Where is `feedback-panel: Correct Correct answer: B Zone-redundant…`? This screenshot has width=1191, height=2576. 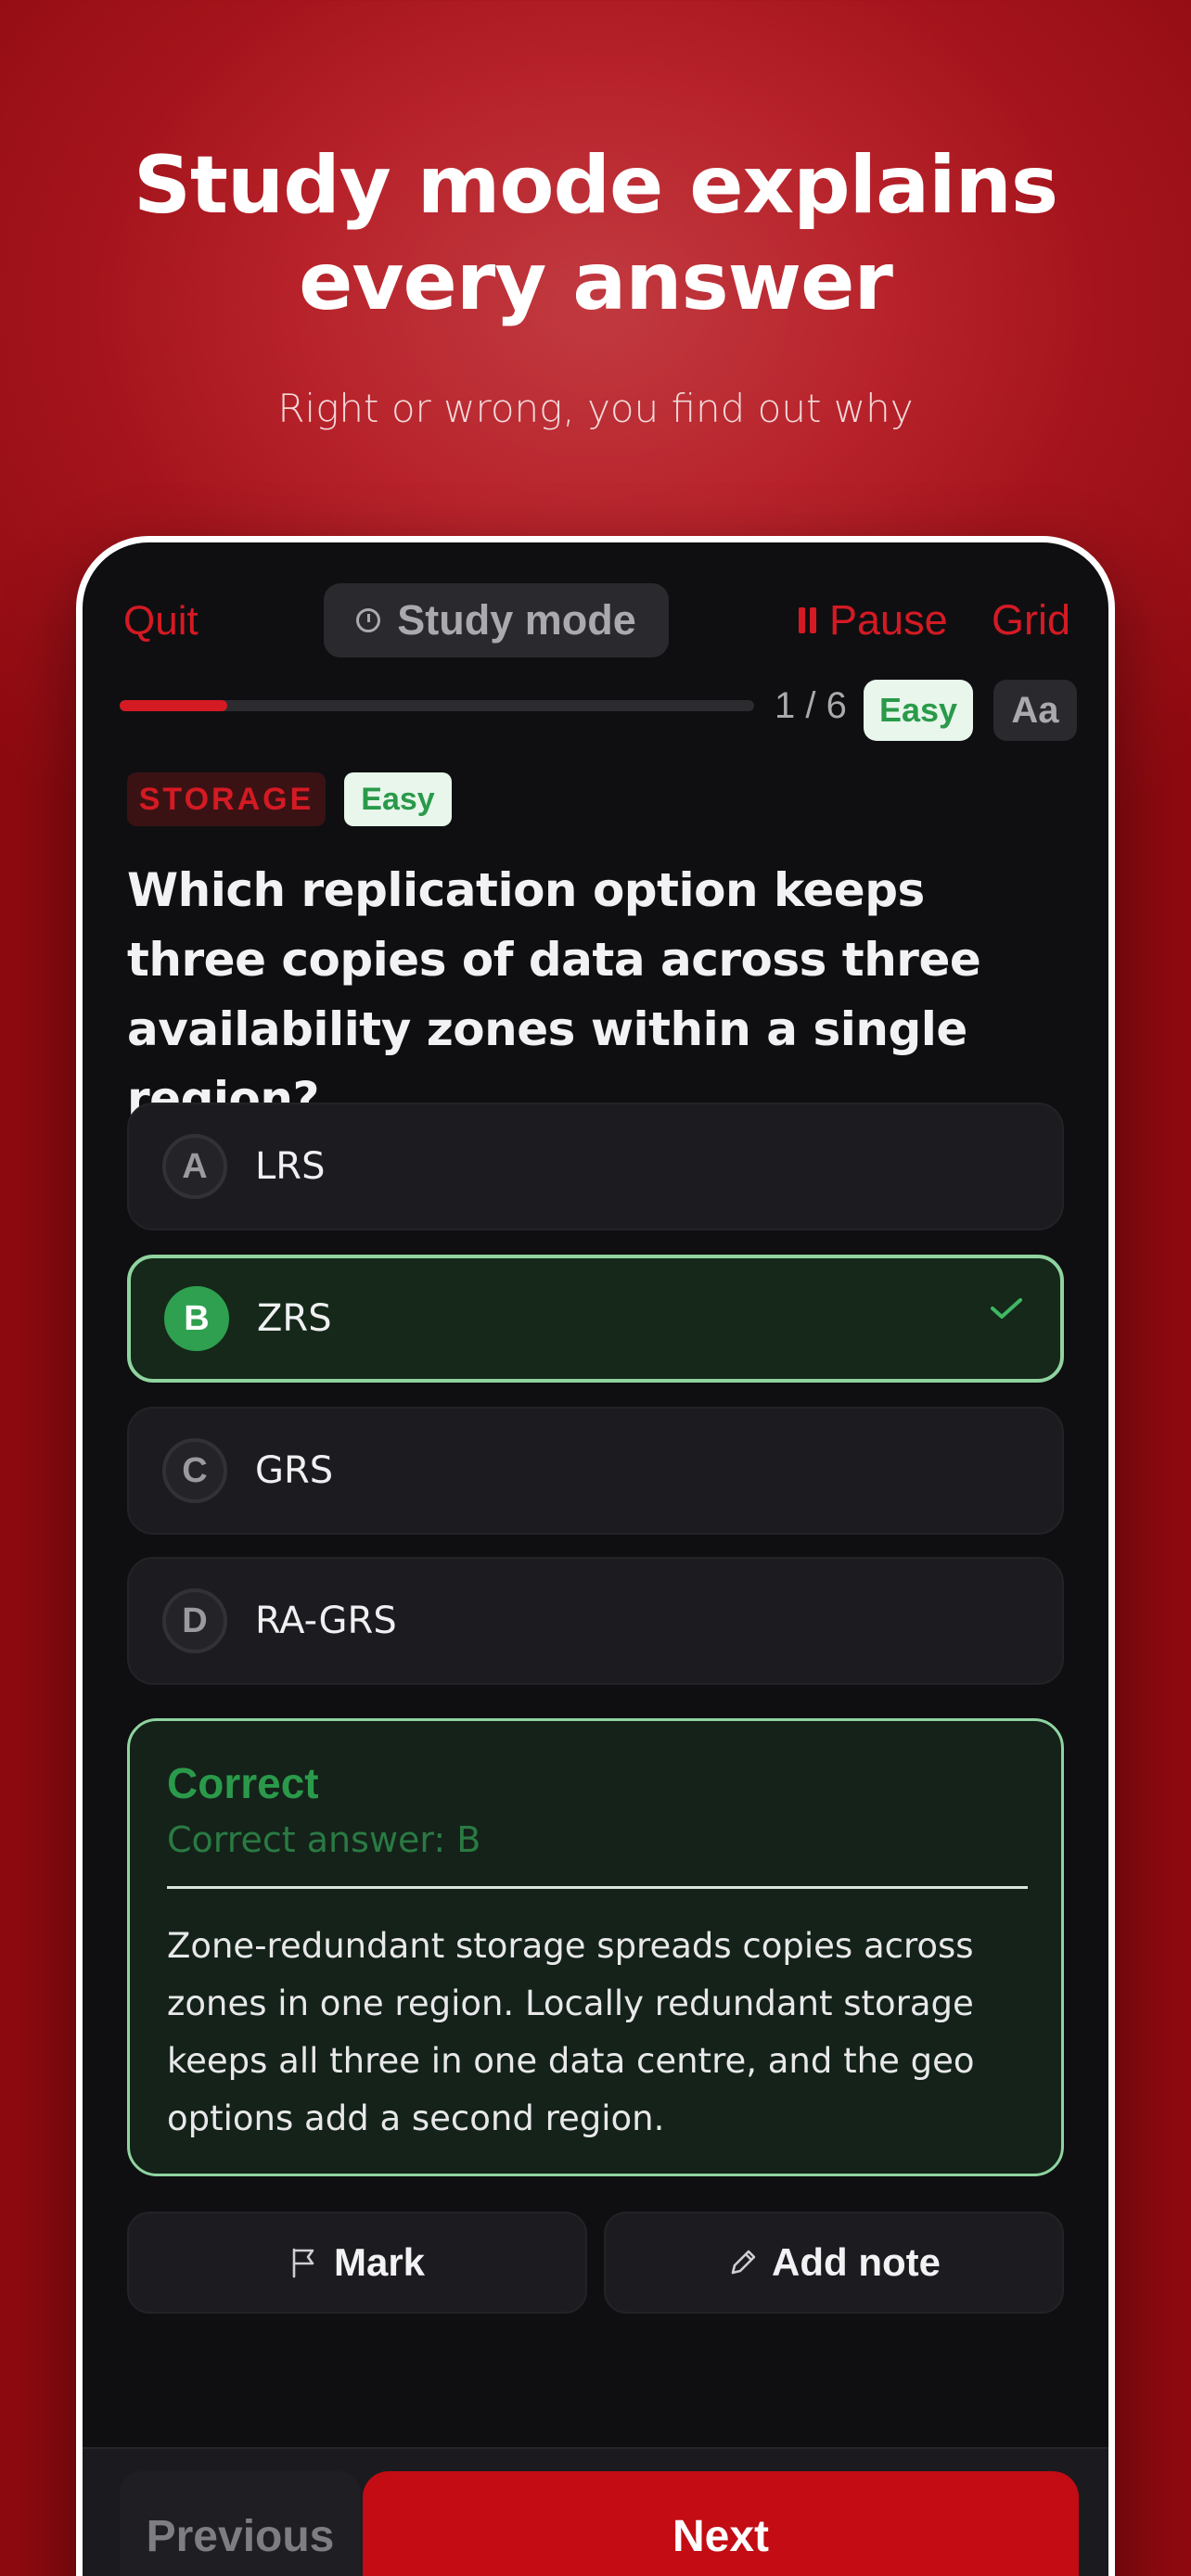 feedback-panel: Correct Correct answer: B Zone-redundant… is located at coordinates (595, 1947).